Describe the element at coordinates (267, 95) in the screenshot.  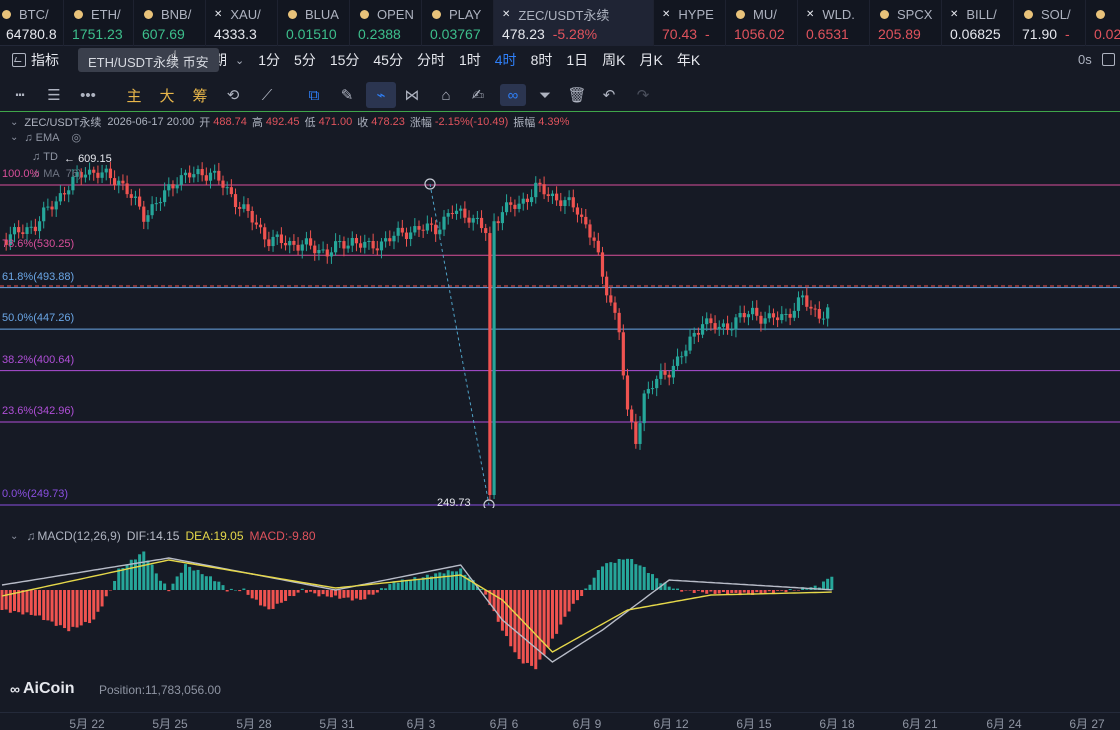
I see `line-tool-icon: ⟋` at that location.